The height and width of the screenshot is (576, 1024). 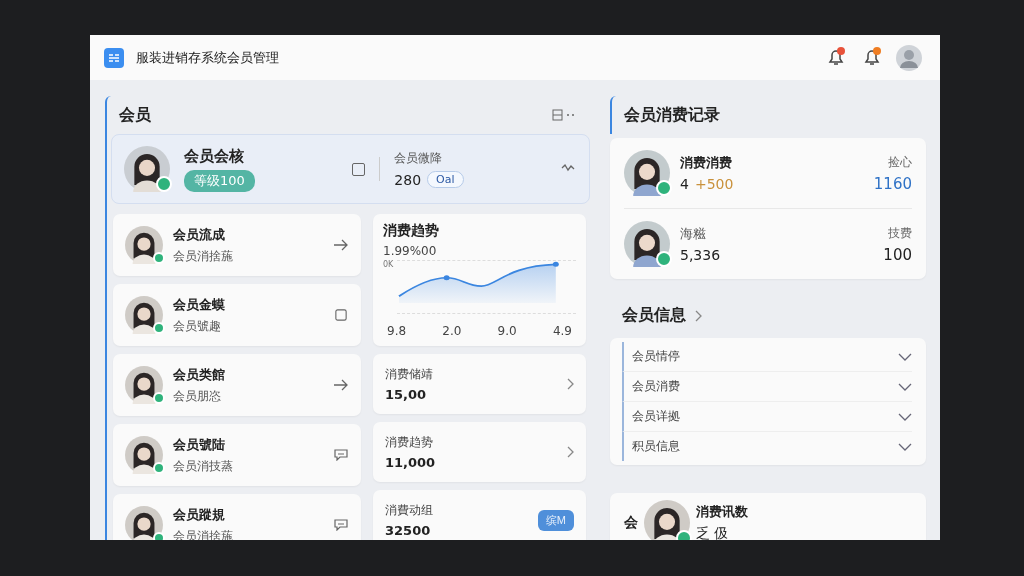 What do you see at coordinates (409, 442) in the screenshot?
I see `stat-label: 消费趋势` at bounding box center [409, 442].